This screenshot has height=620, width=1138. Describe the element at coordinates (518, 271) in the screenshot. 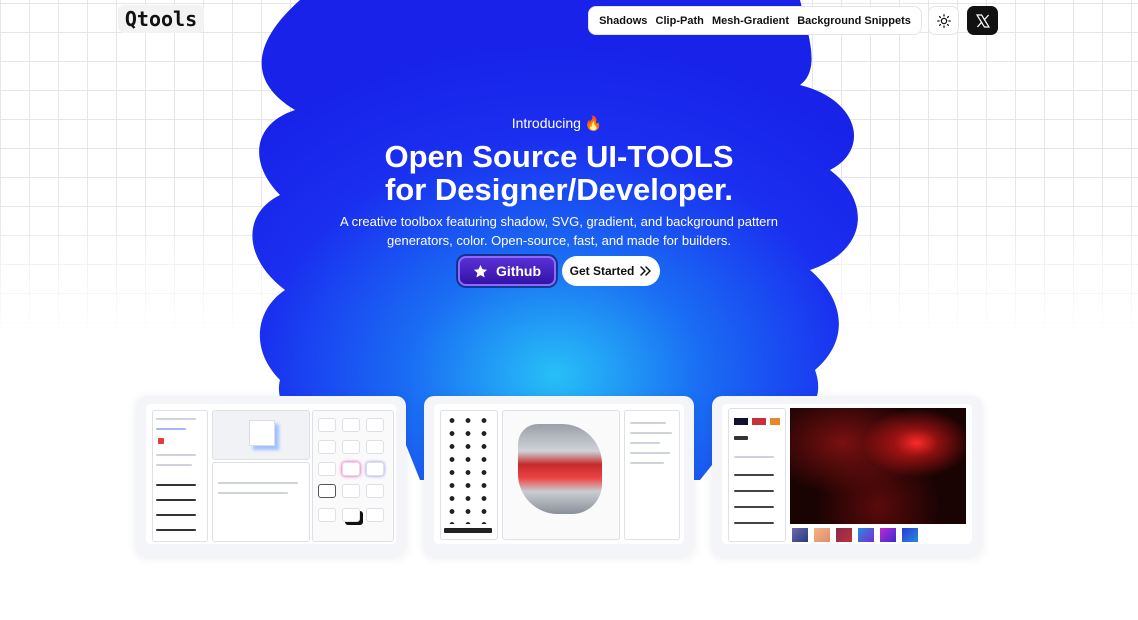

I see `github-button-label: Github` at that location.